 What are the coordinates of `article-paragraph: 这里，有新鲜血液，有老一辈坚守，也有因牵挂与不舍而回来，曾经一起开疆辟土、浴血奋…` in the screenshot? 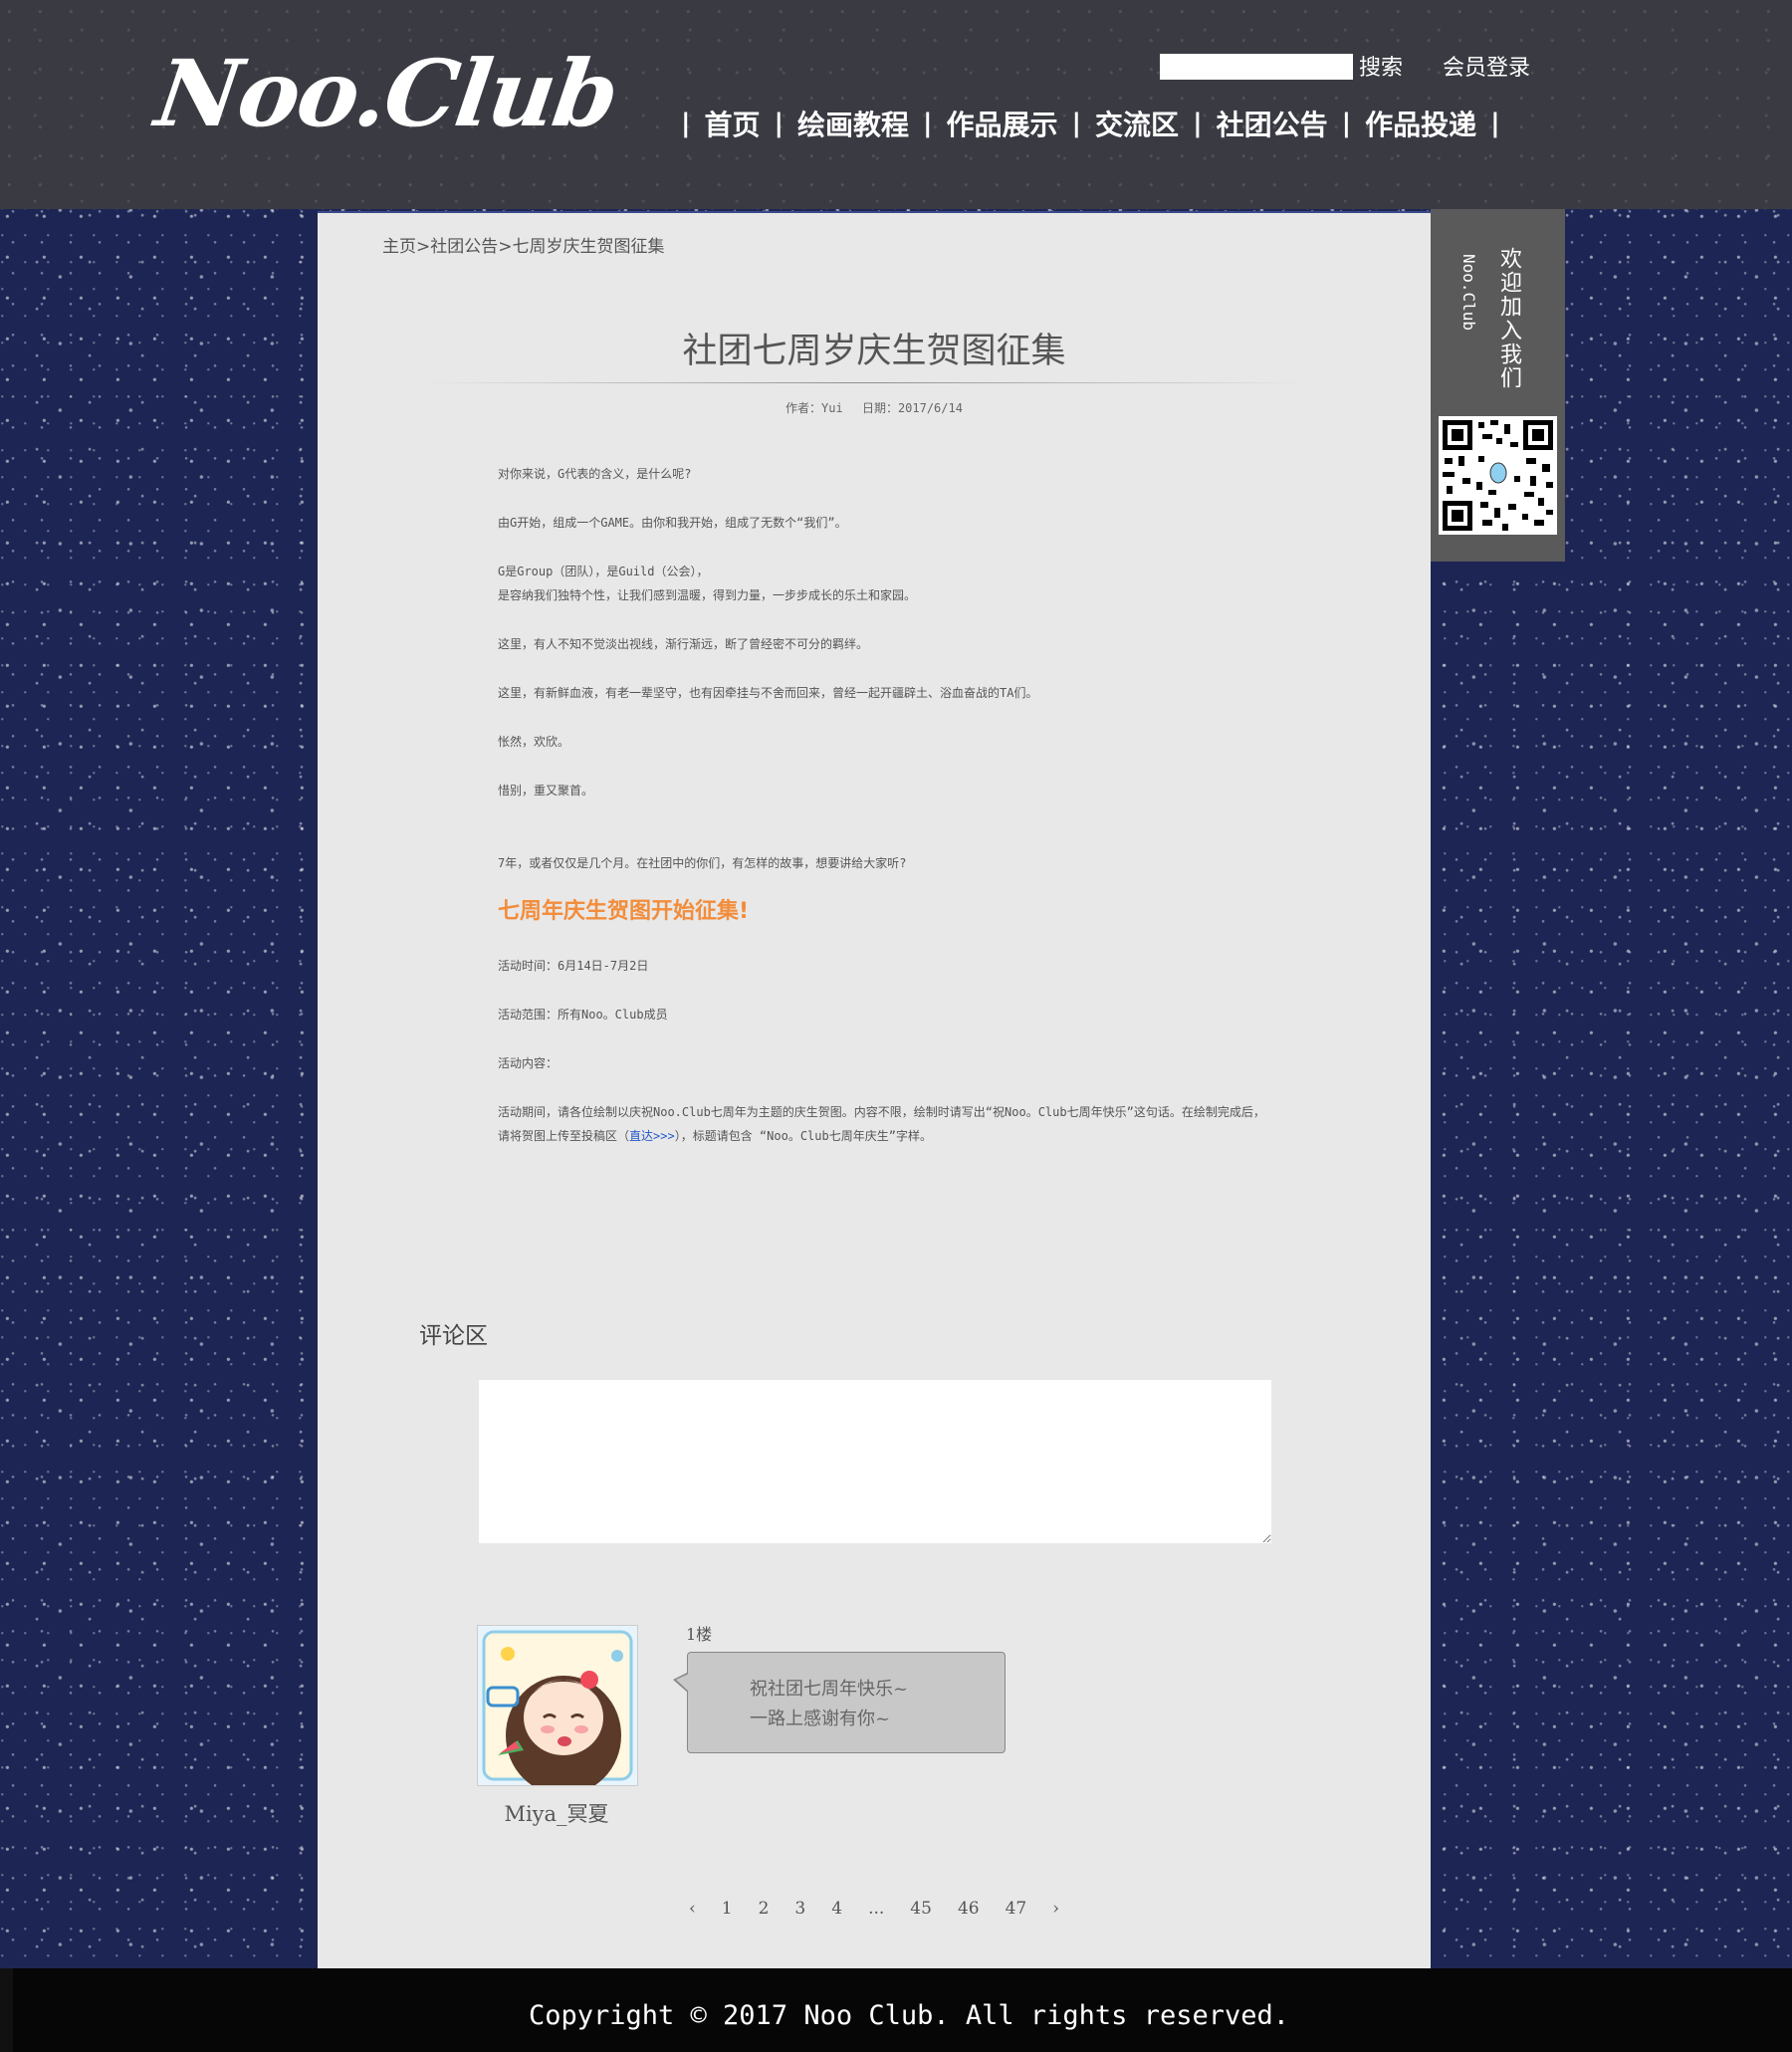 It's located at (768, 693).